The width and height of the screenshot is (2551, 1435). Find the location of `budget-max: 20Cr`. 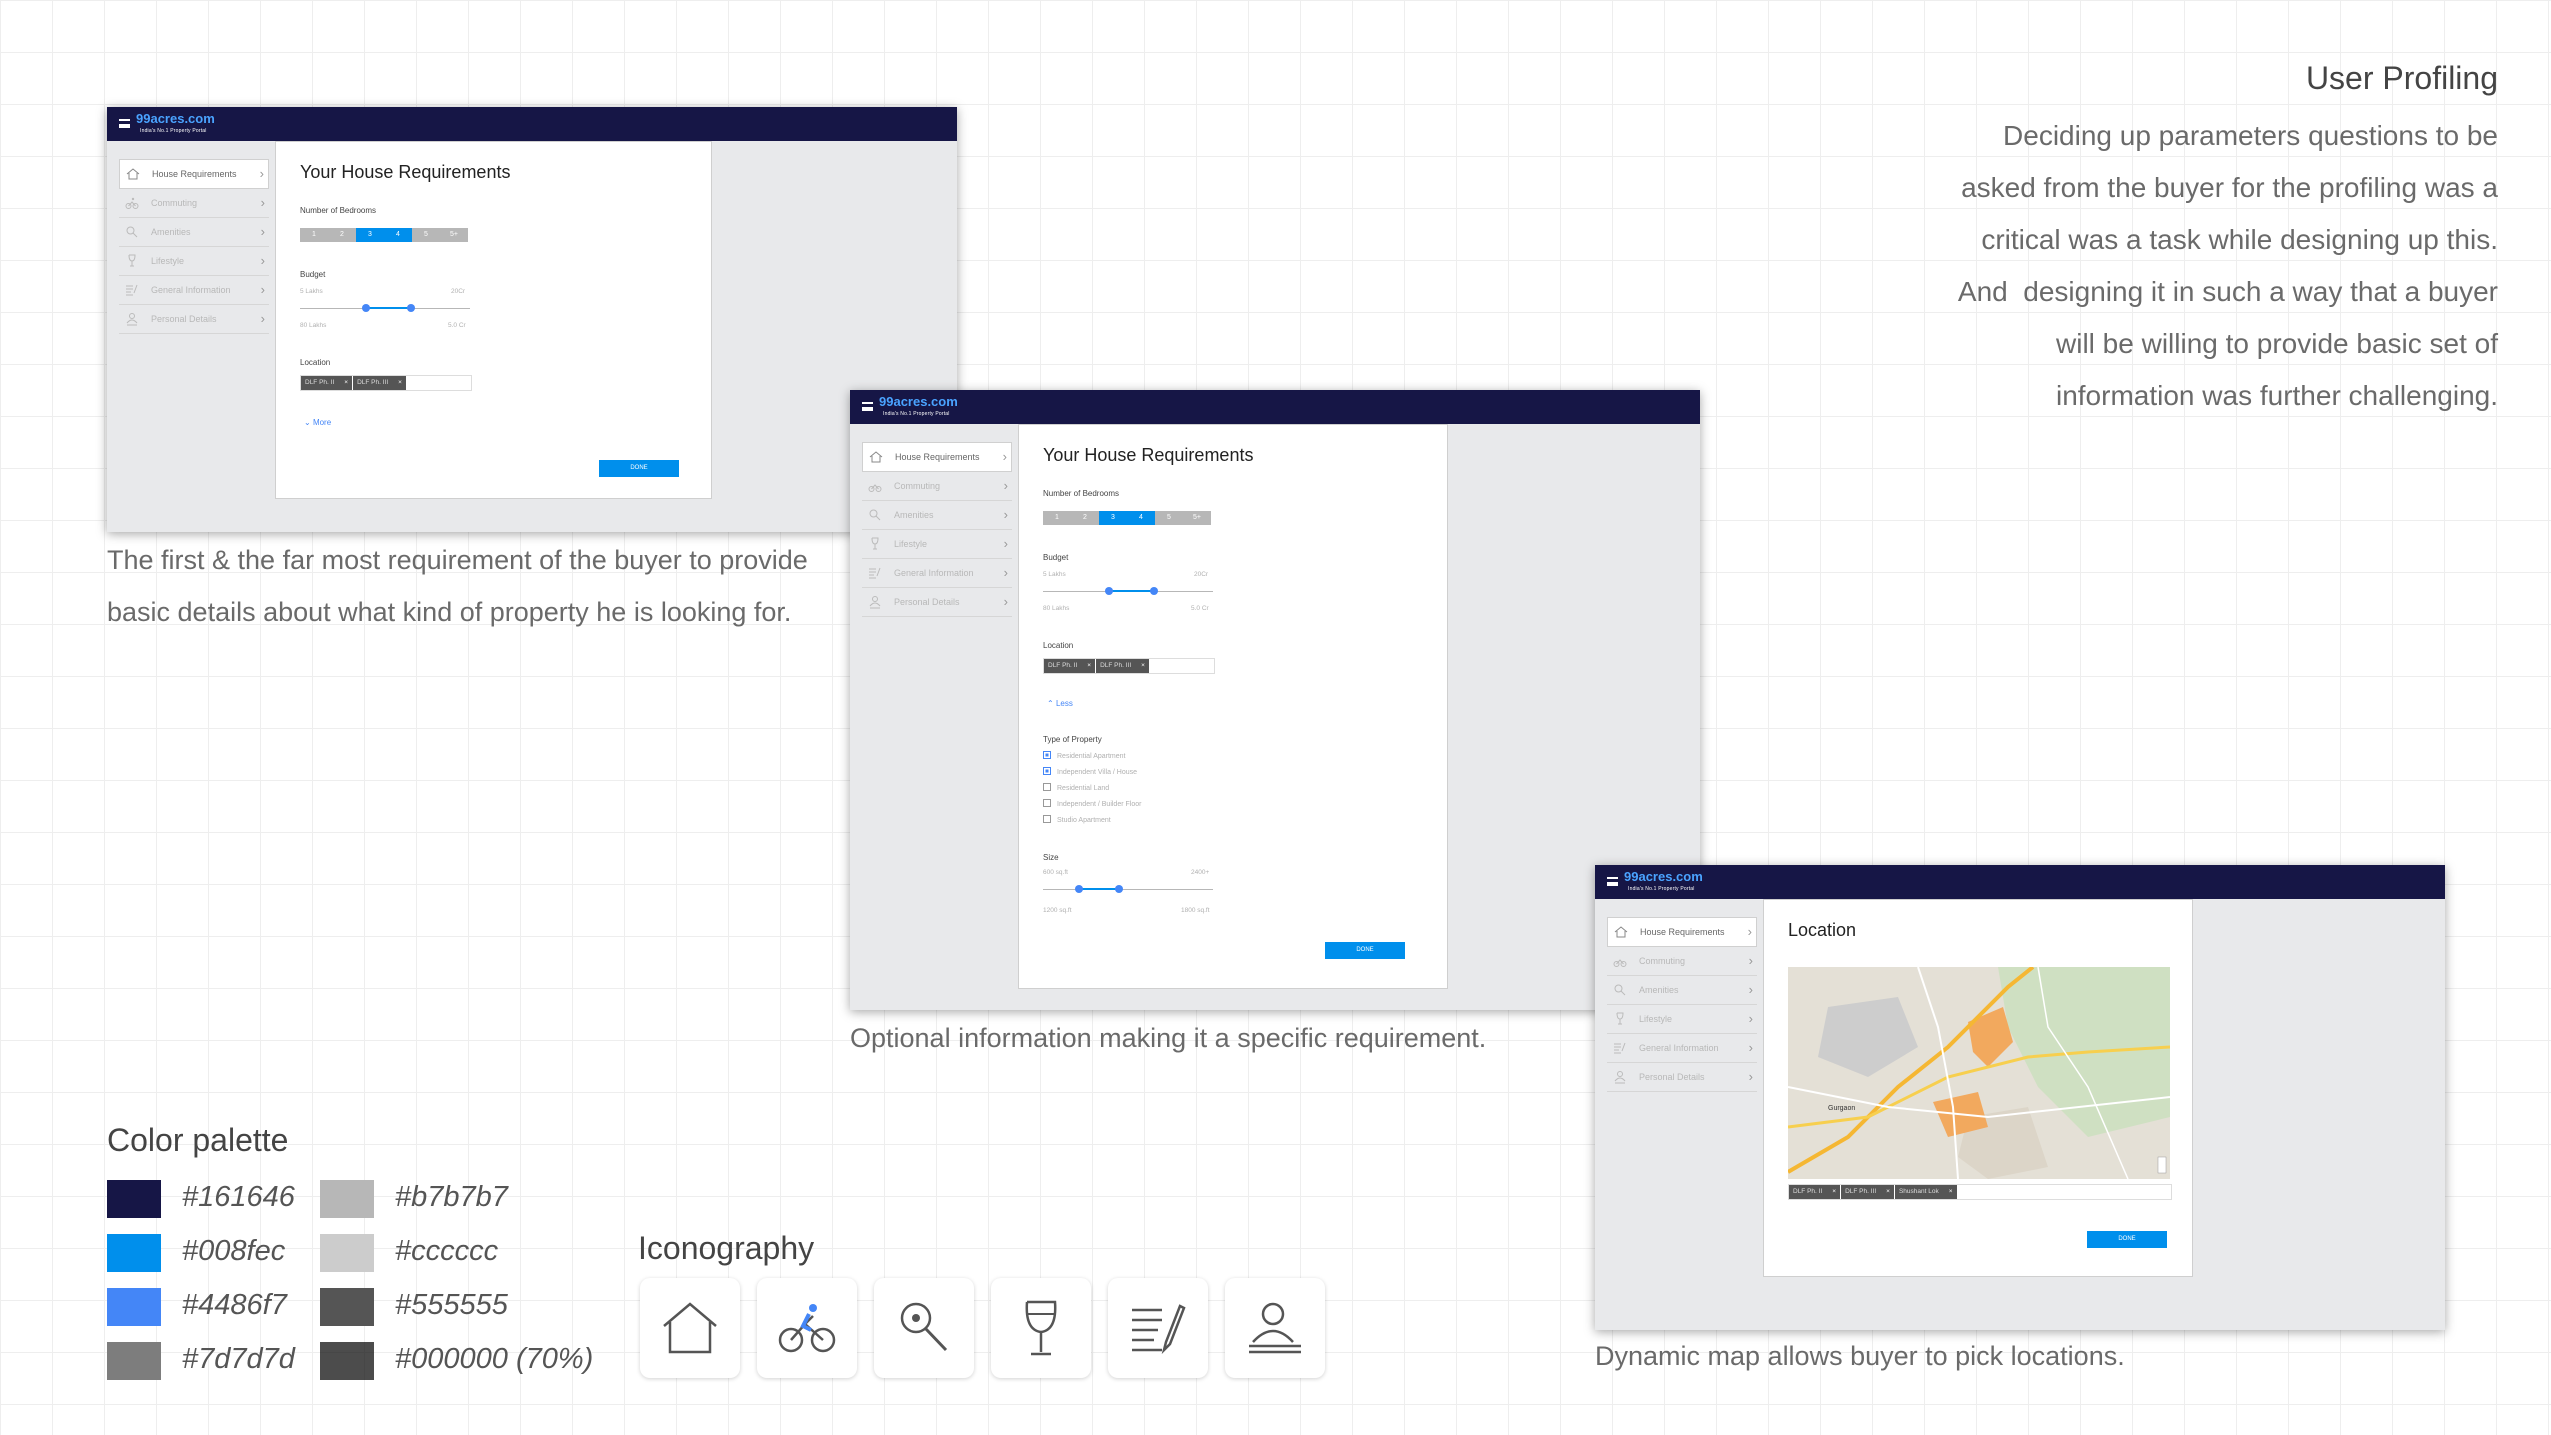

budget-max: 20Cr is located at coordinates (1201, 574).